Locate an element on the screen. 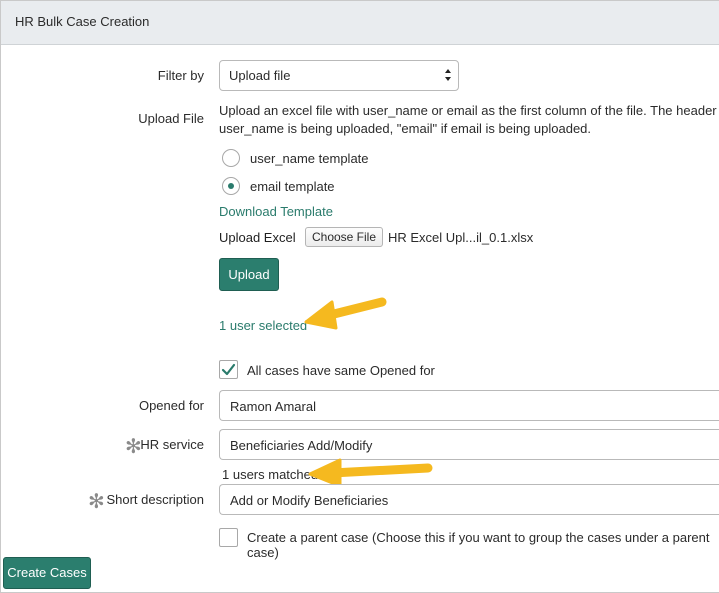  opened-for-value: Ramon Amaral is located at coordinates (273, 406).